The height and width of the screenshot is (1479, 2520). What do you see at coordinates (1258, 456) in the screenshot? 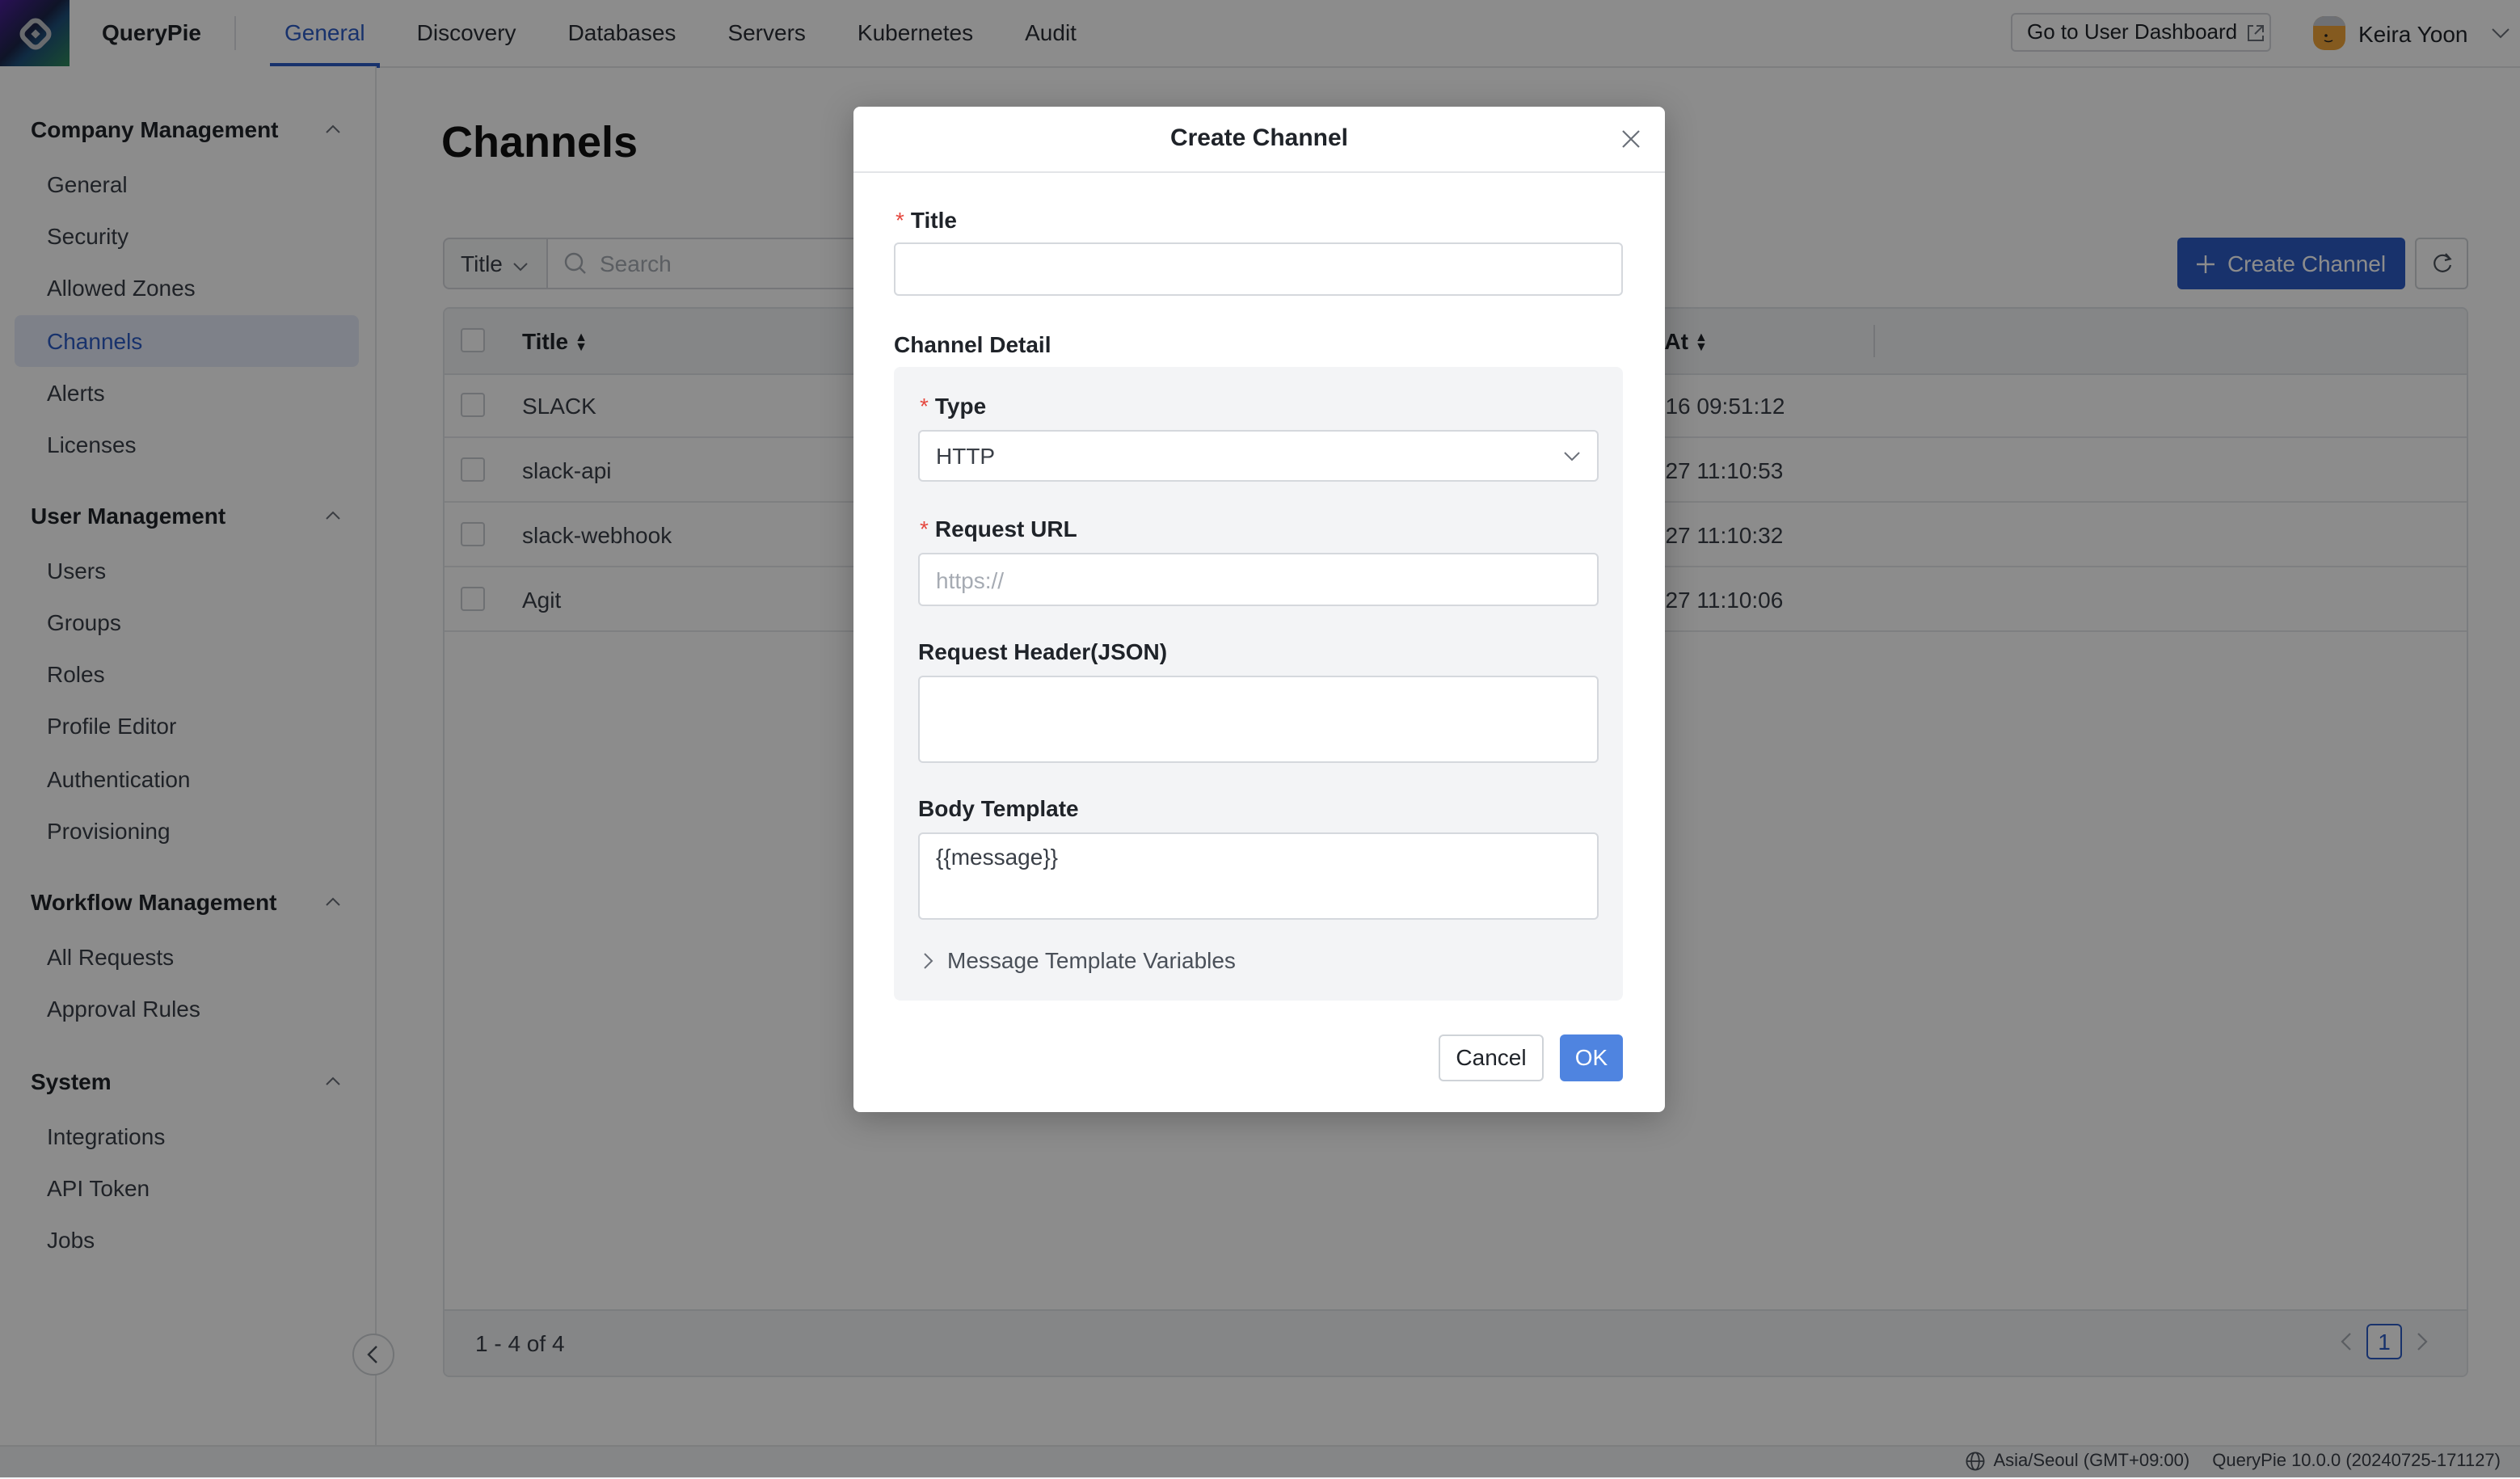
I see `type-select: HTTP` at bounding box center [1258, 456].